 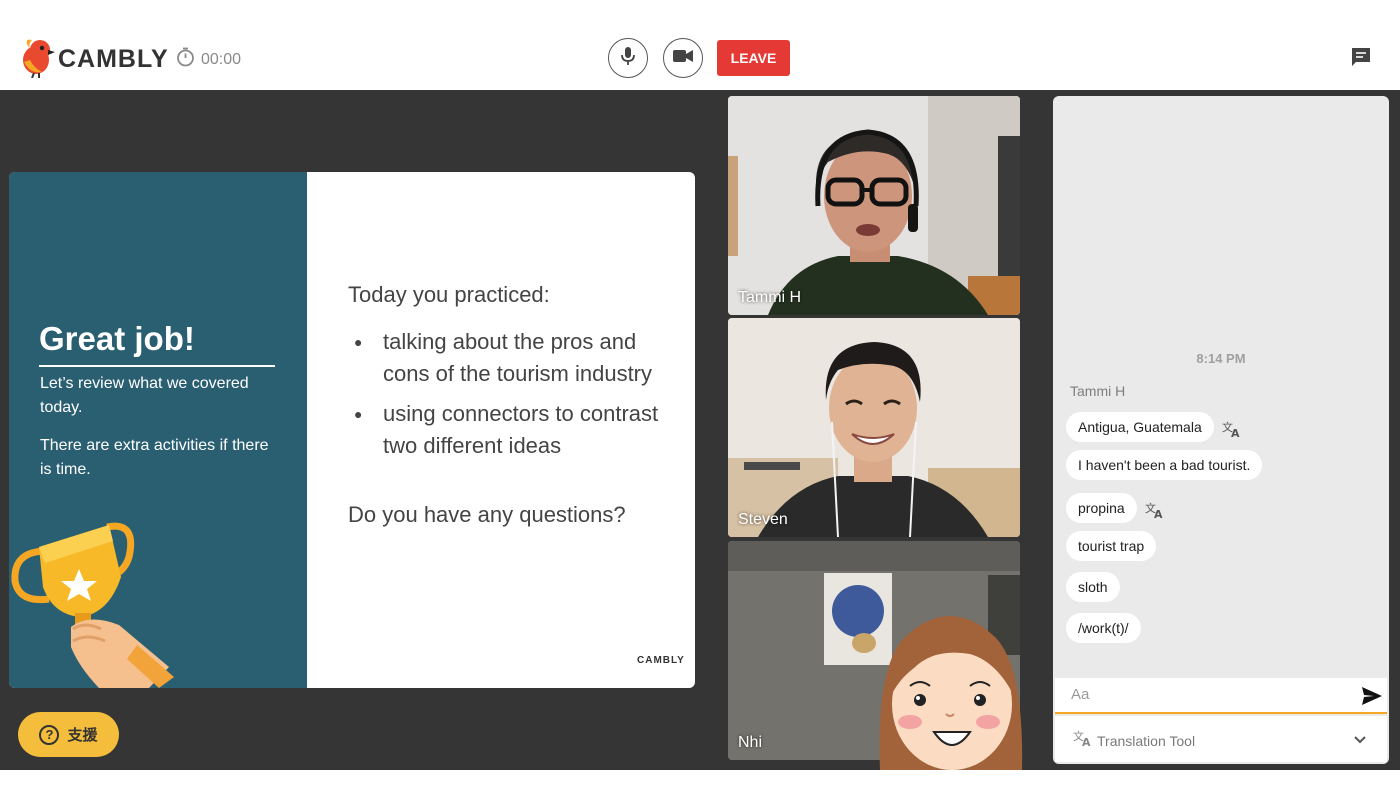 I want to click on logo-bird-icon, so click(x=38, y=59).